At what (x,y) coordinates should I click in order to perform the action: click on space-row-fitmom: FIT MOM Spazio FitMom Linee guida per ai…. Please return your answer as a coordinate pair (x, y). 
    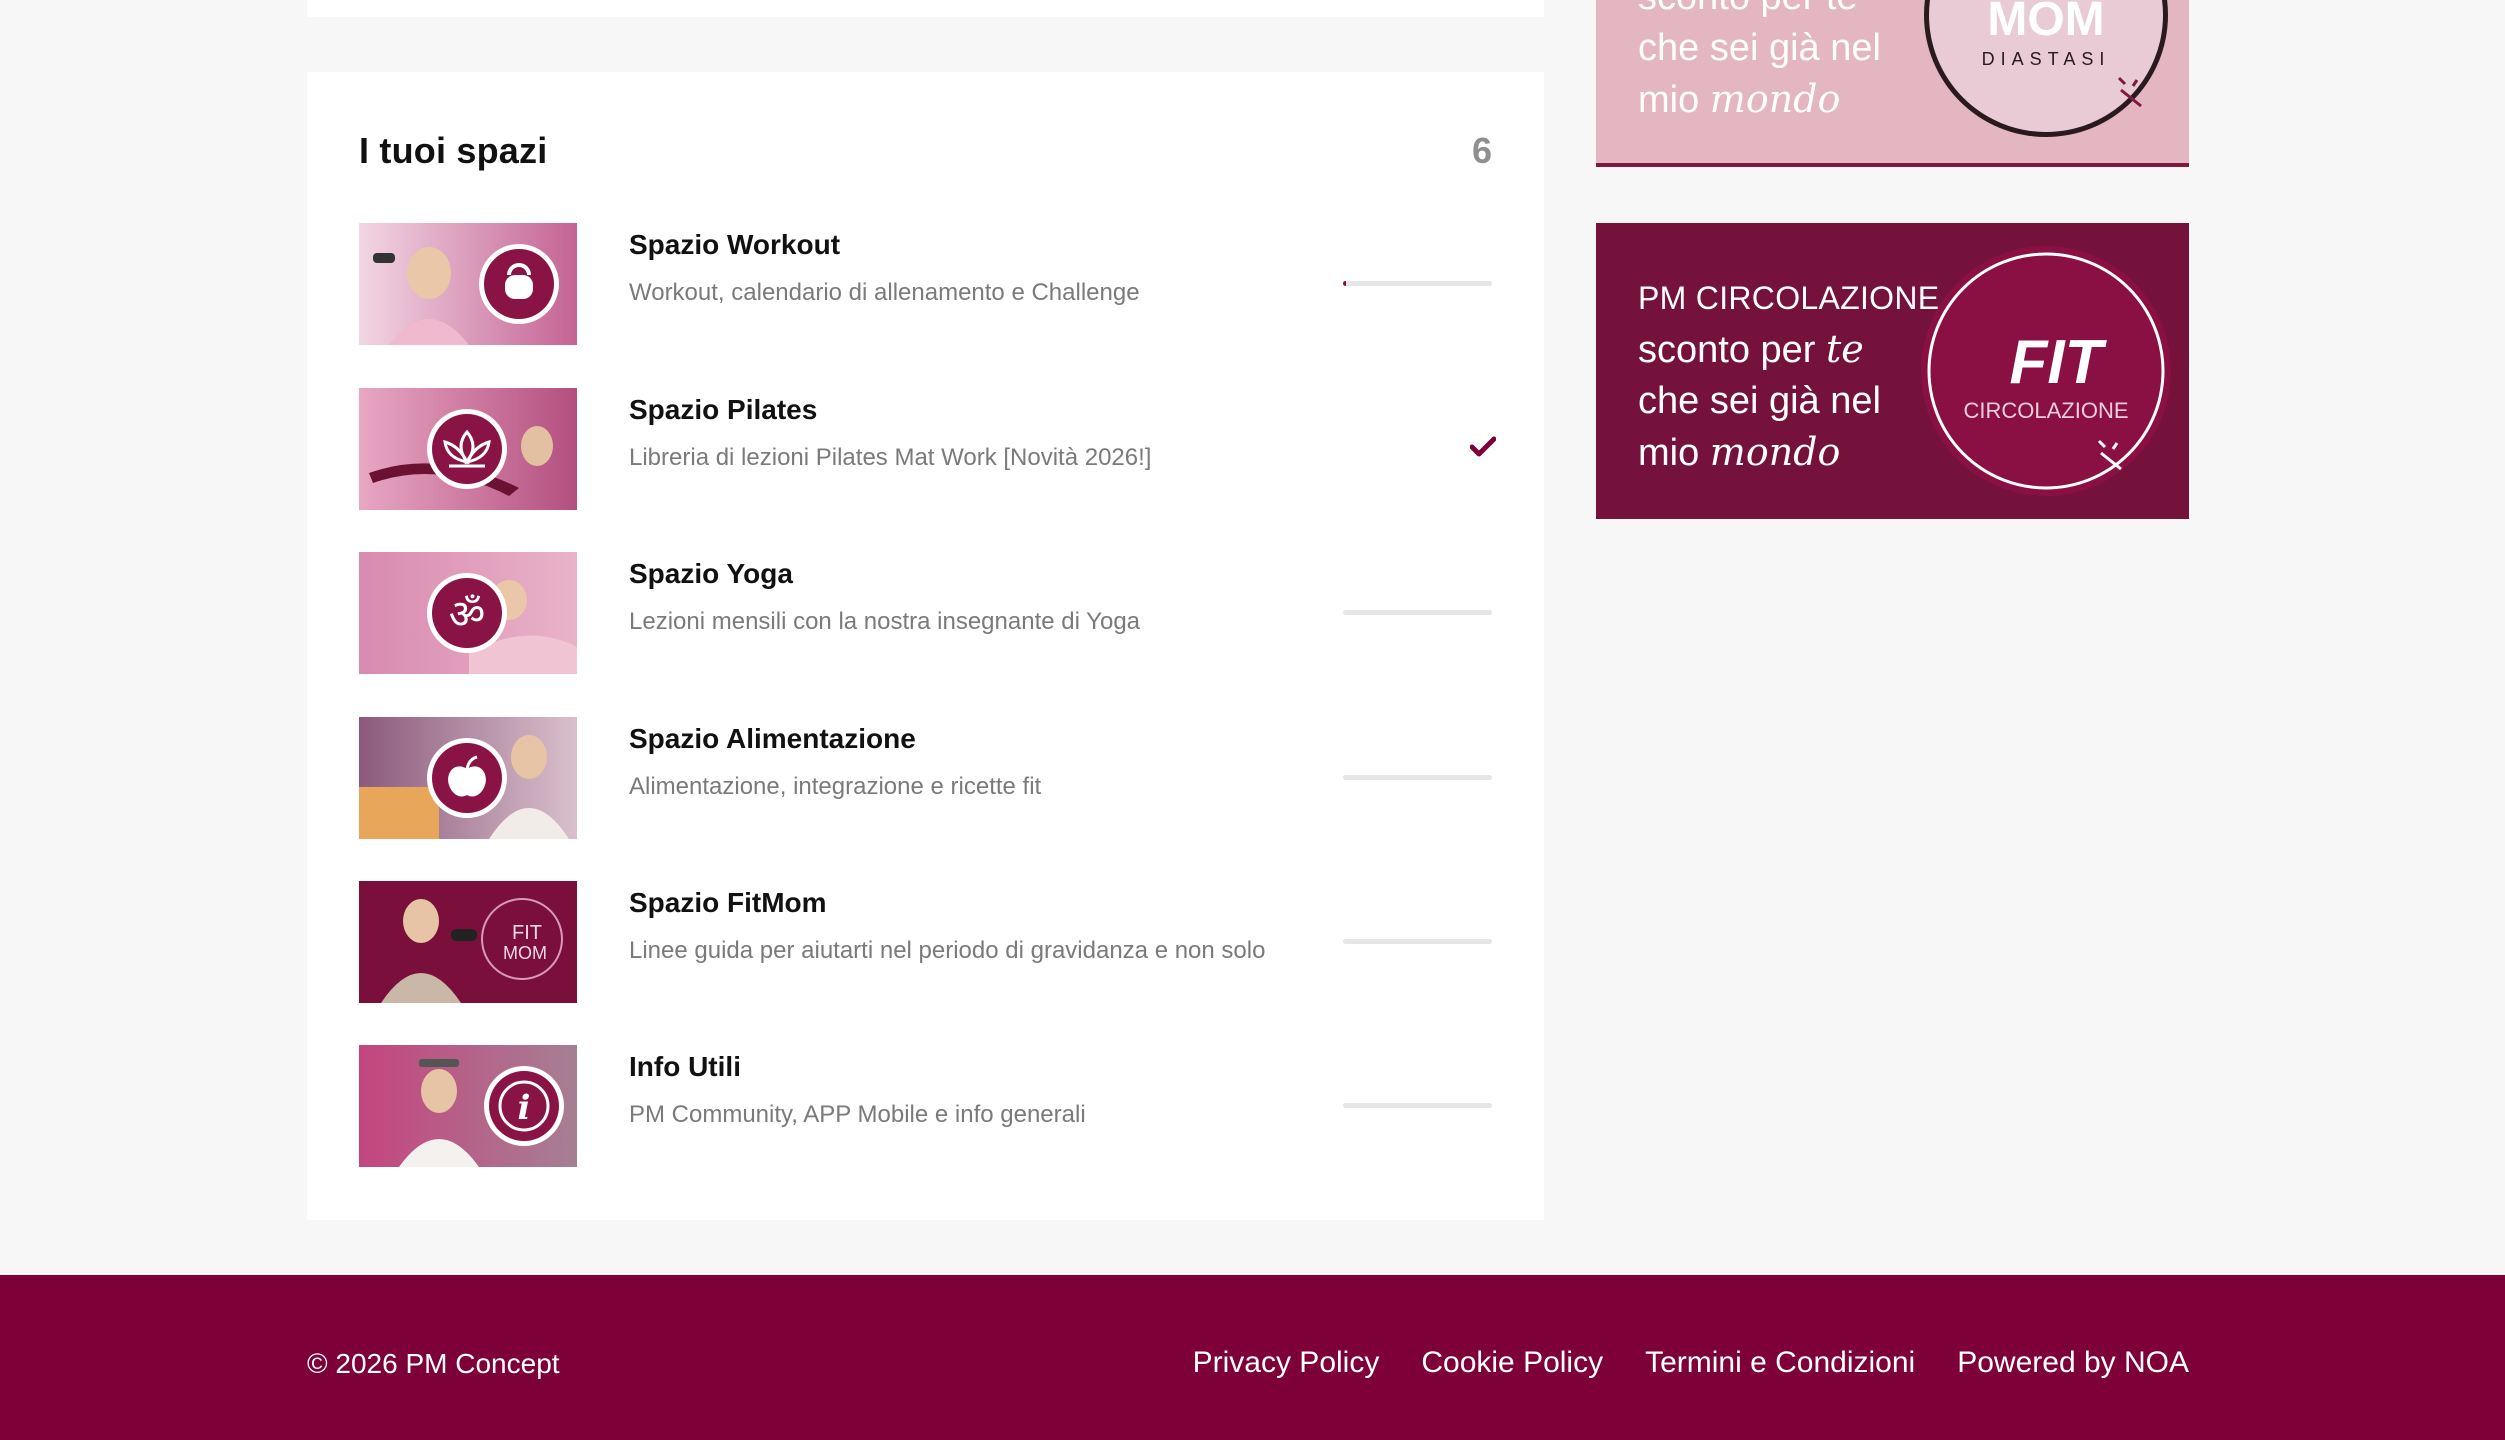
    Looking at the image, I should click on (925, 942).